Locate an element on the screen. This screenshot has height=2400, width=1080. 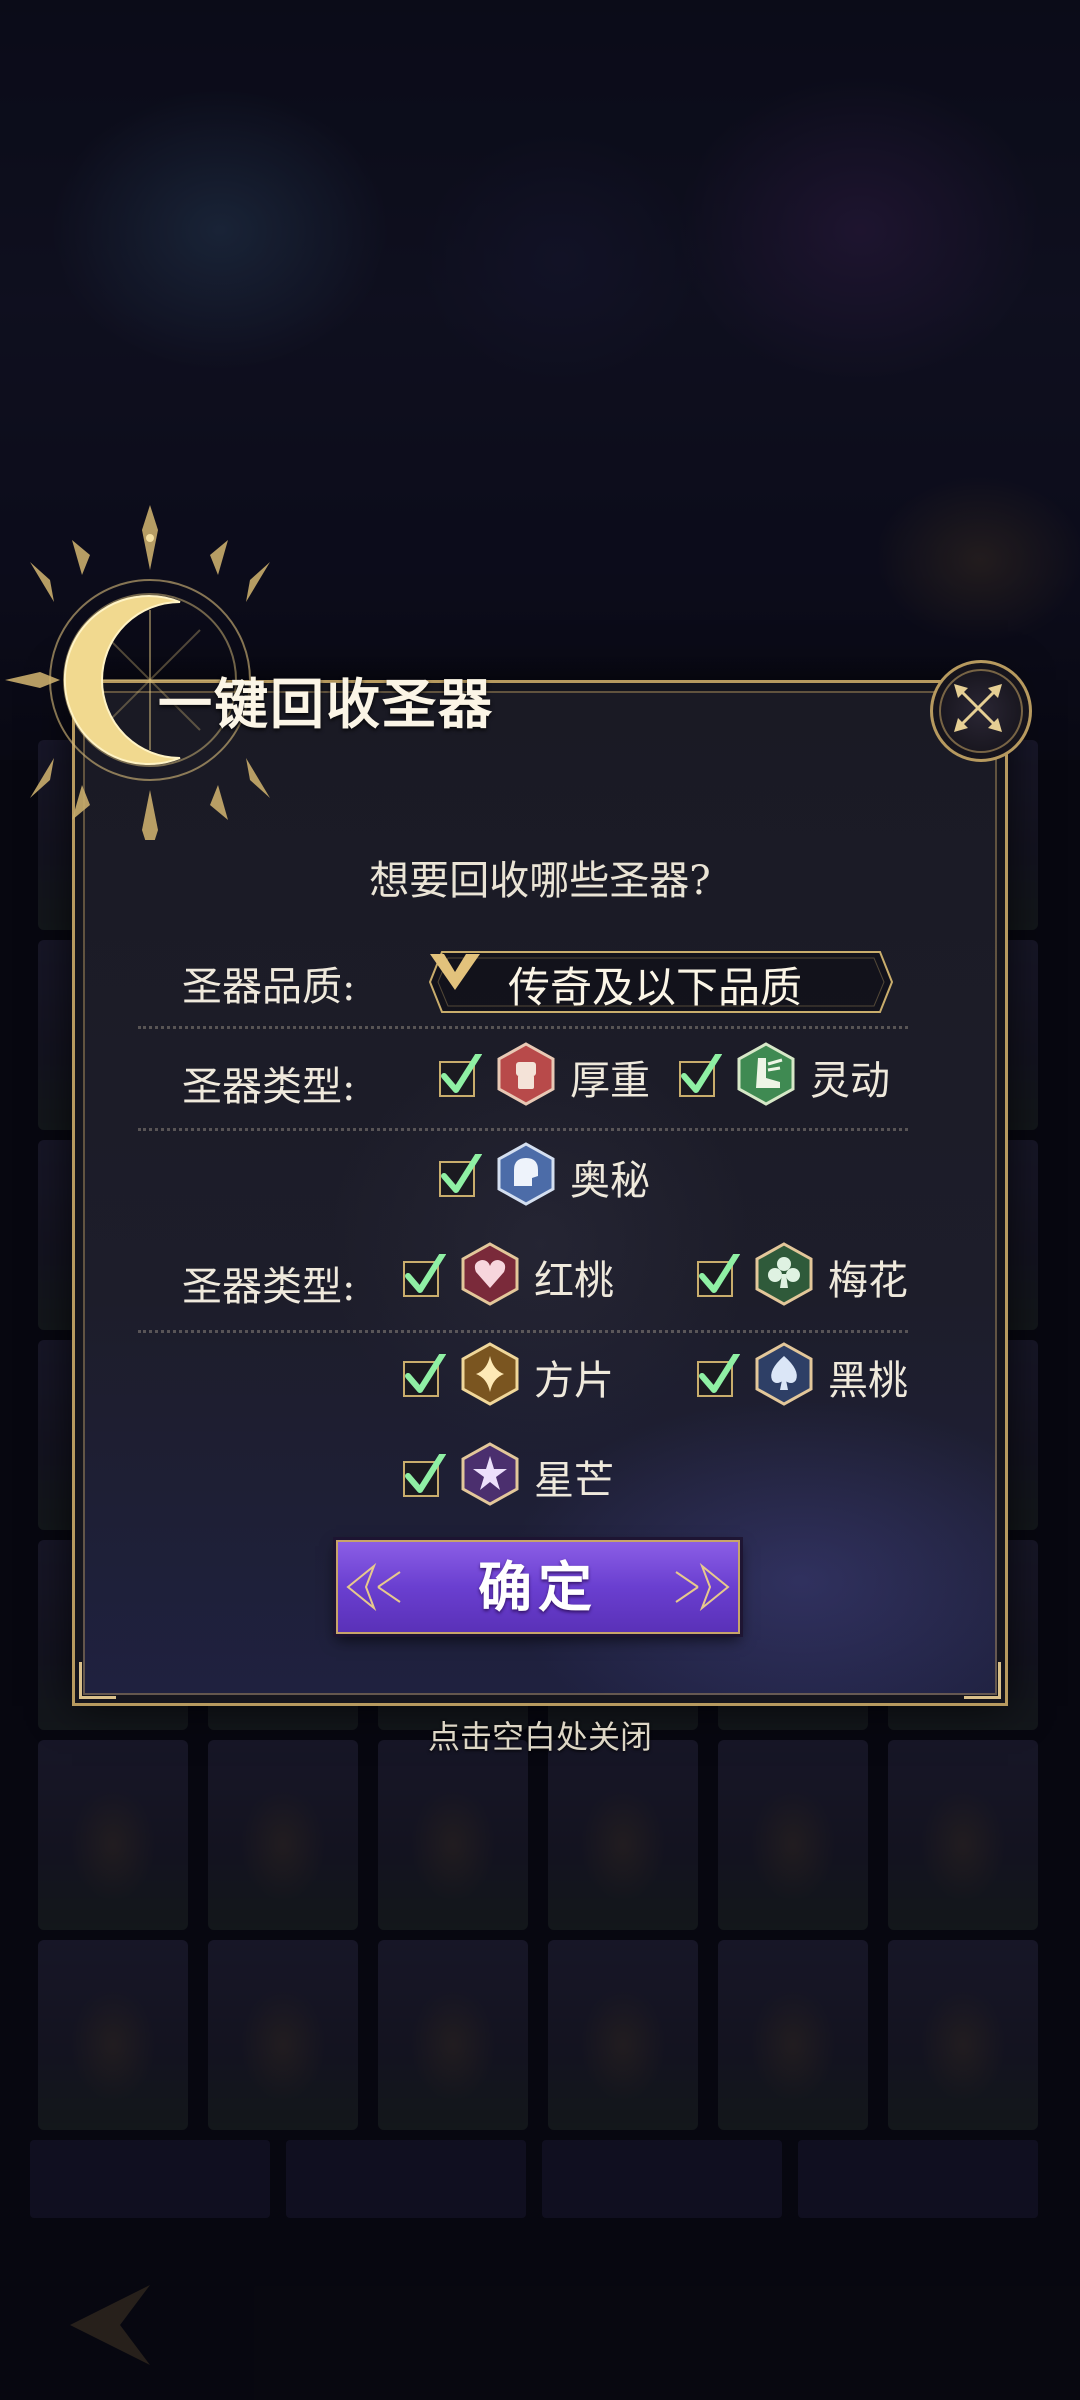
chevron-down-icon is located at coordinates (455, 972).